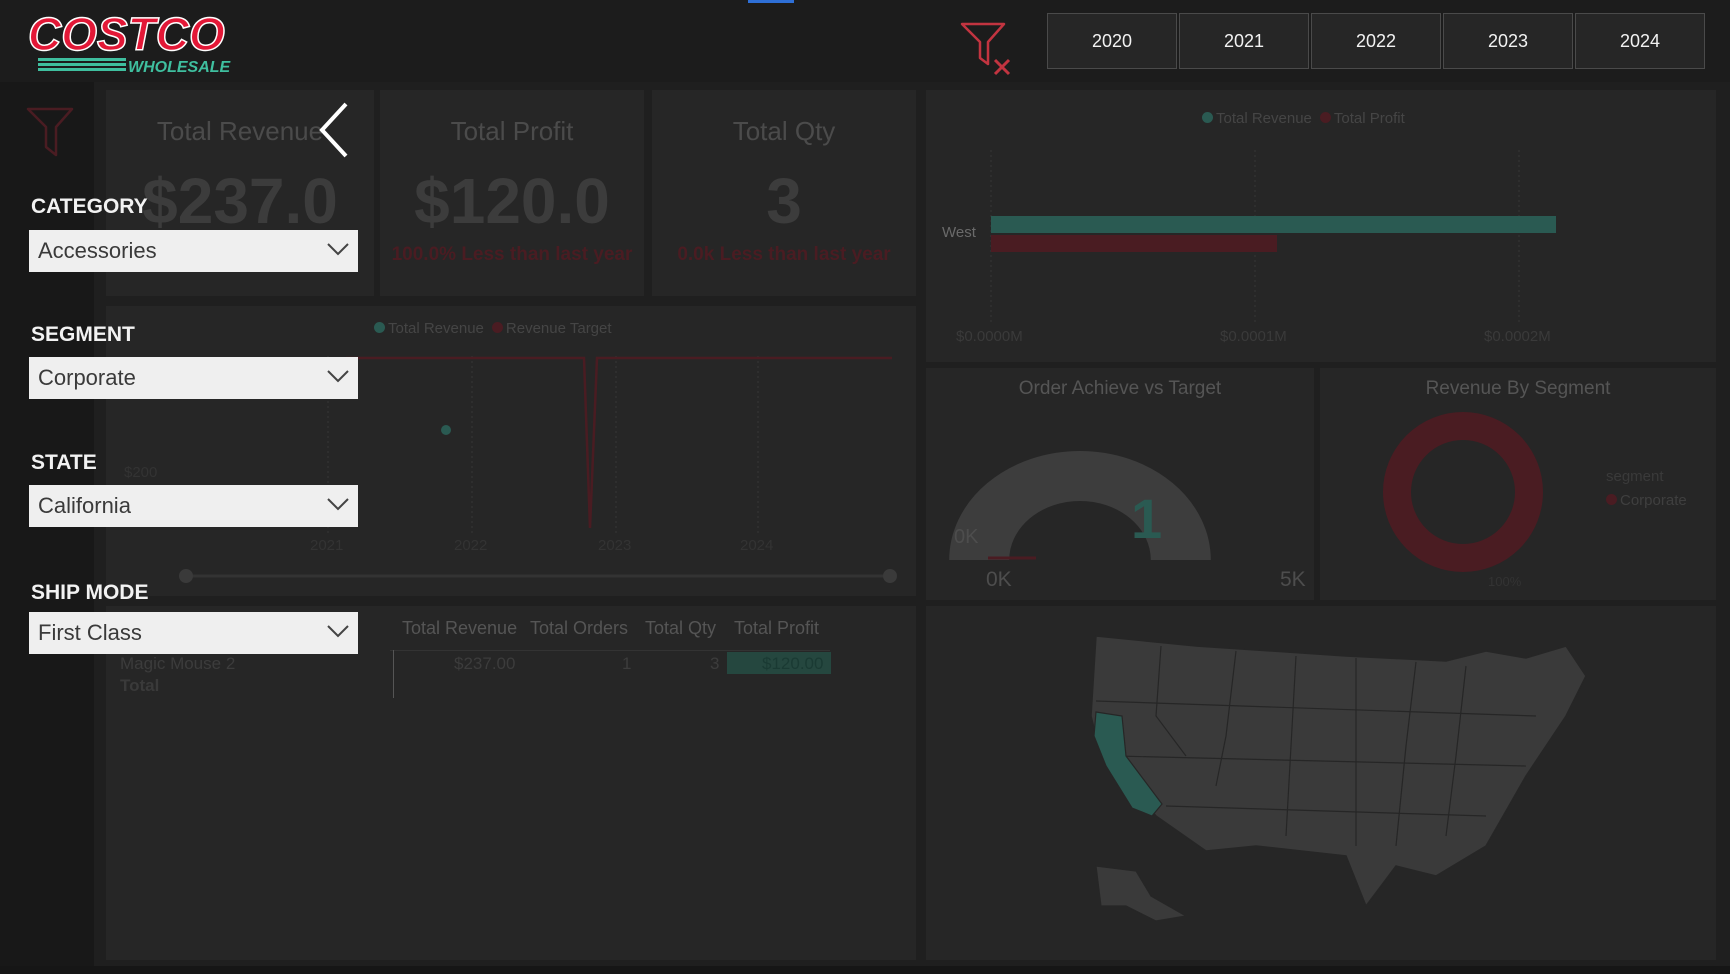 The width and height of the screenshot is (1730, 974). Describe the element at coordinates (1293, 579) in the screenshot. I see `gauge-max: 5K` at that location.